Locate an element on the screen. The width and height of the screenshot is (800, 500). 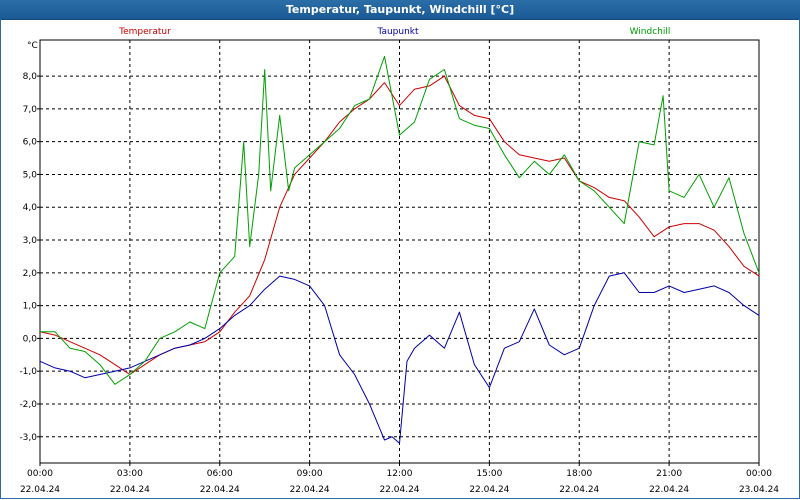
x-tick-time-label: 09:00 is located at coordinates (310, 474).